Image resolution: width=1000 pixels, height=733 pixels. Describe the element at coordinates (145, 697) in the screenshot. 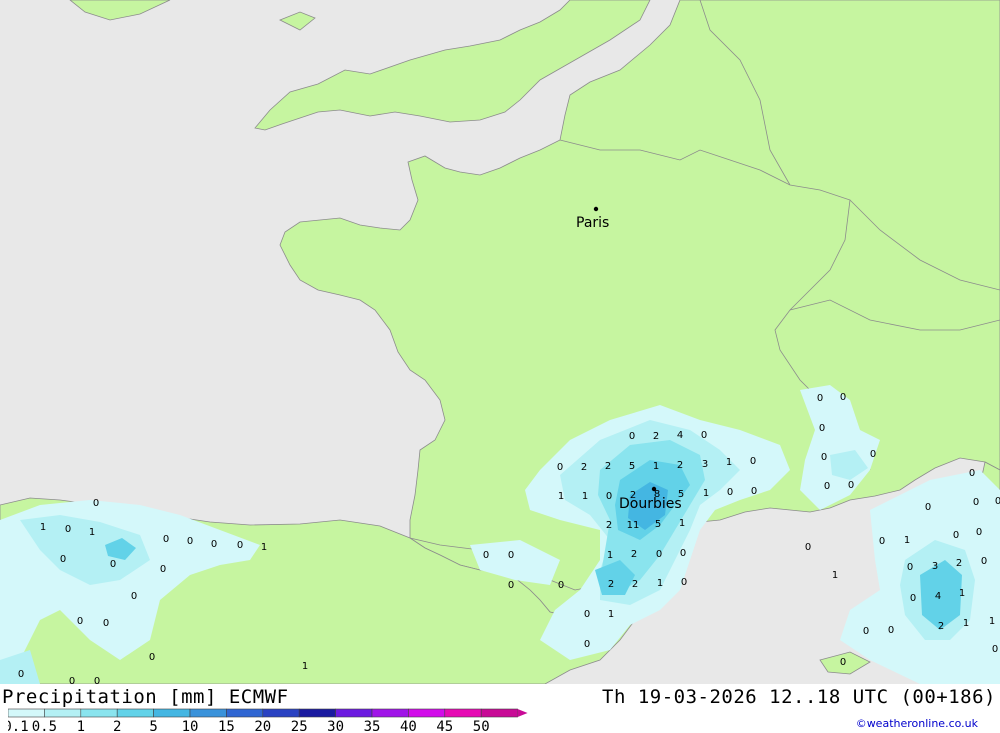

I see `map-title: Precipitation [mm] ECMWF` at that location.